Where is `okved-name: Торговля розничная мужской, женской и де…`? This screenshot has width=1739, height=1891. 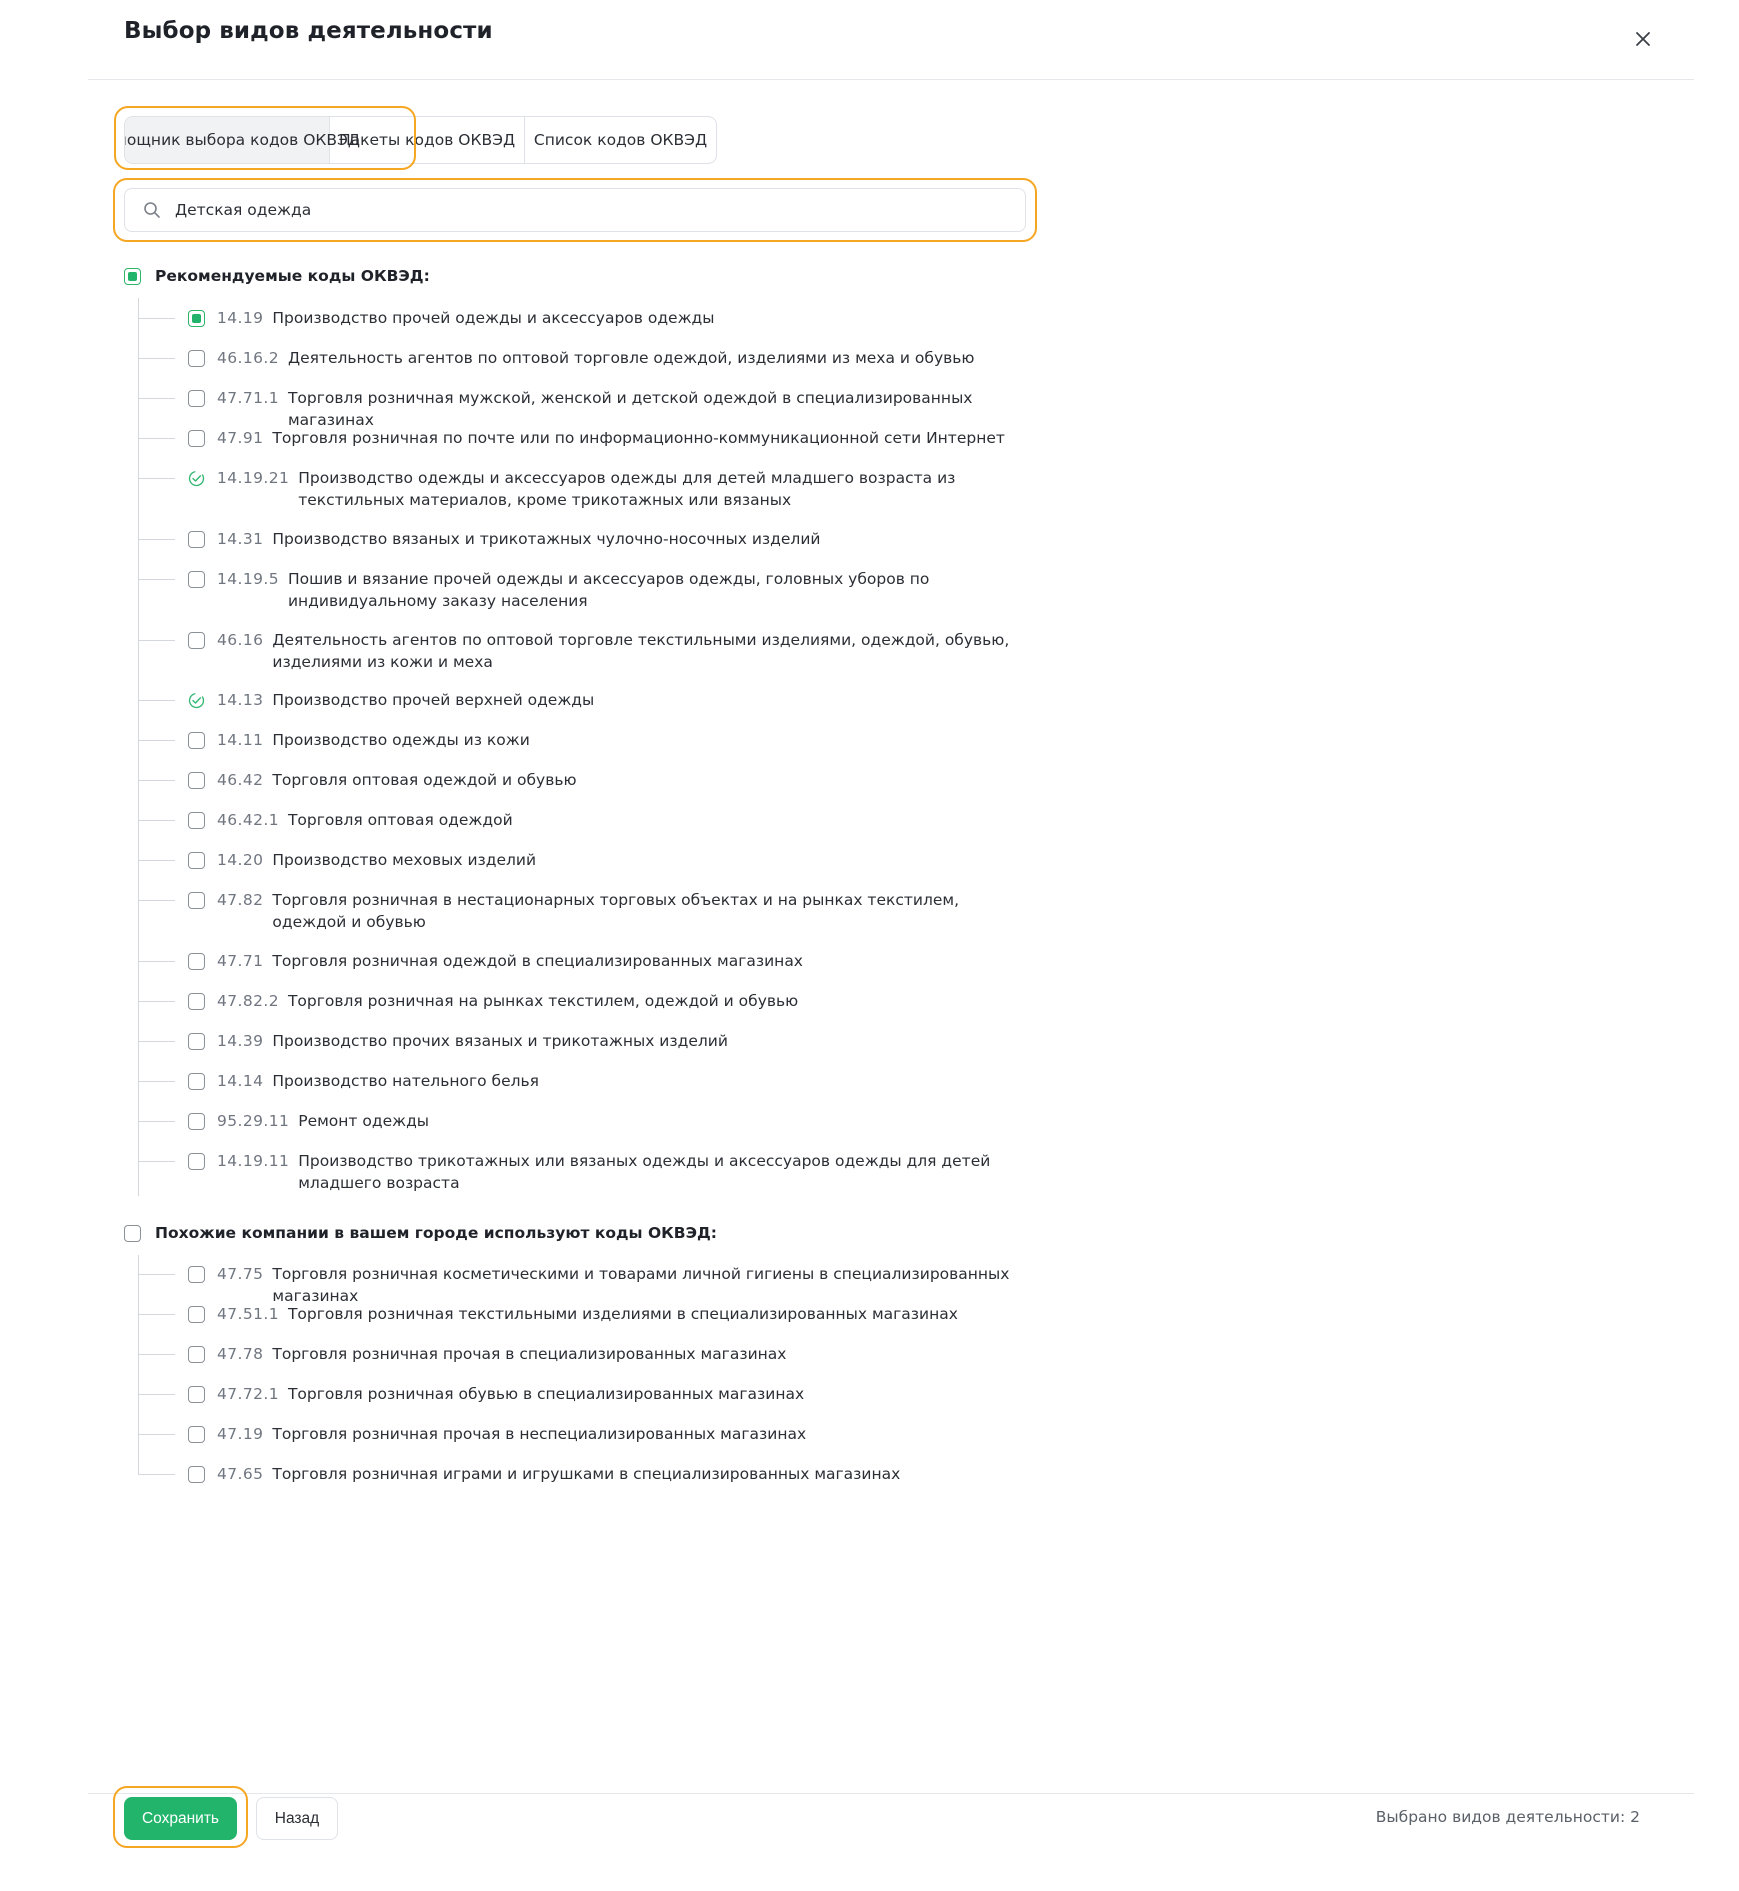
okved-name: Торговля розничная мужской, женской и де… is located at coordinates (630, 409).